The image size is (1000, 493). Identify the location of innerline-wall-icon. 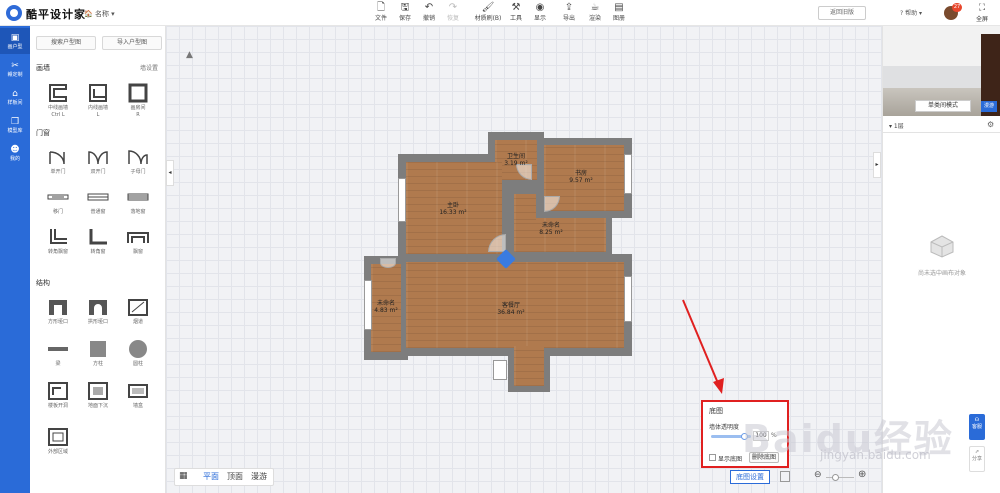
(98, 93).